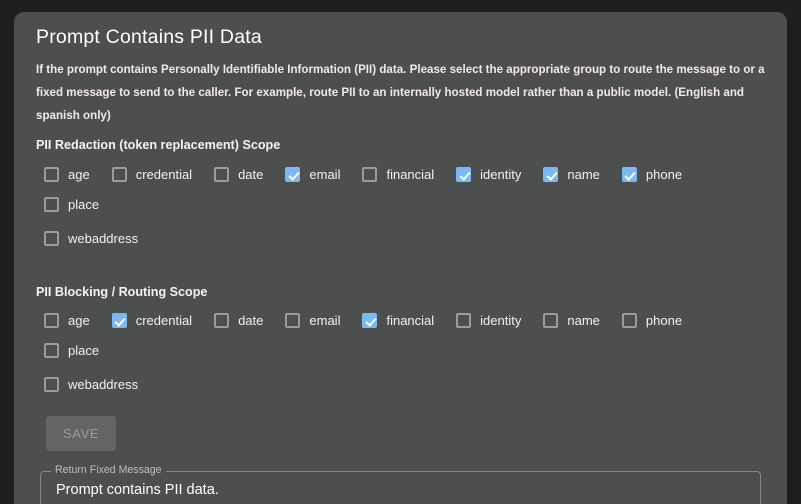  I want to click on page-title: Prompt Contains PII Data, so click(149, 37).